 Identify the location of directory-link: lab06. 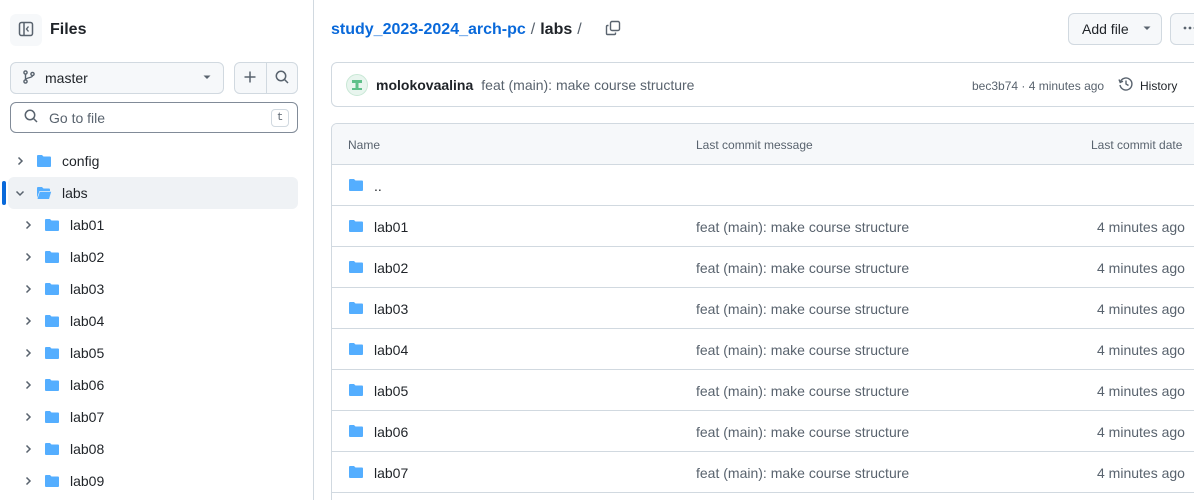
(391, 432).